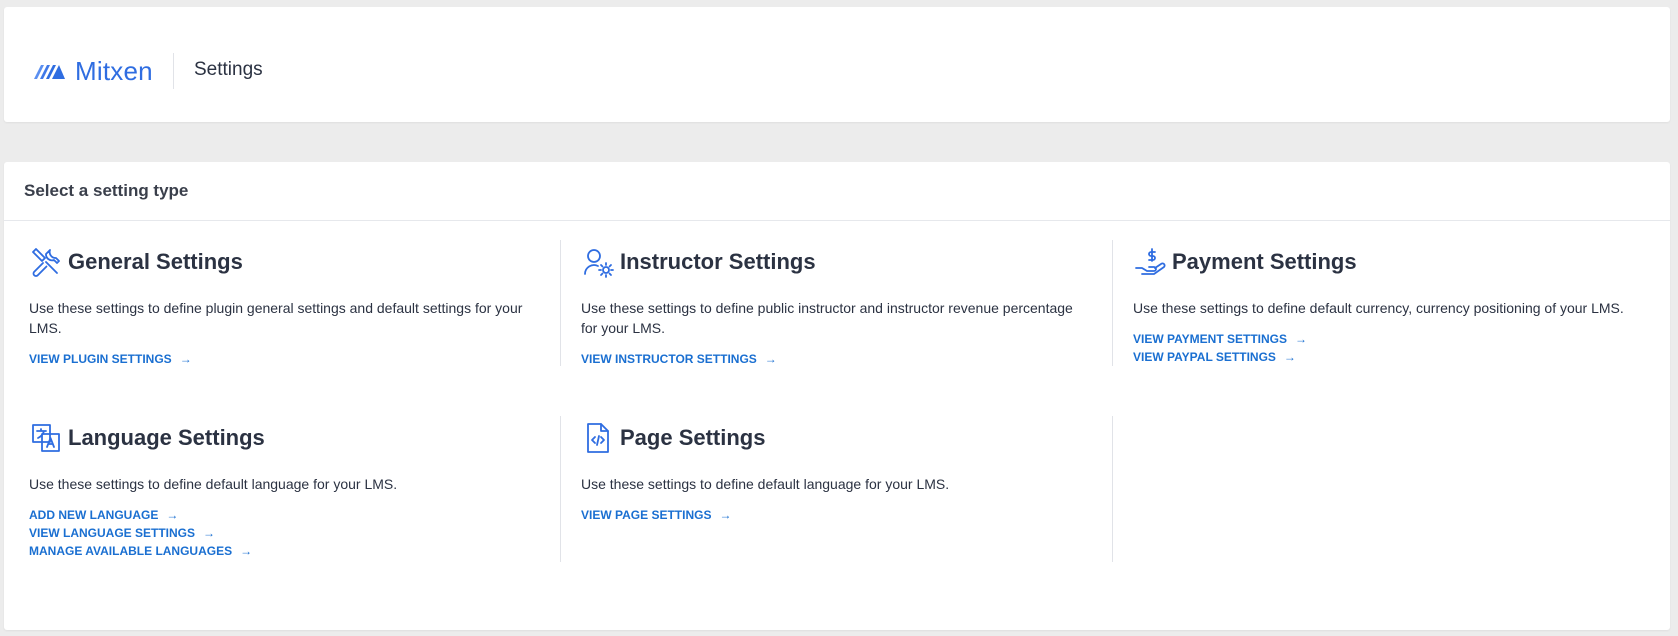  I want to click on panel-title: Select a setting type, so click(106, 190).